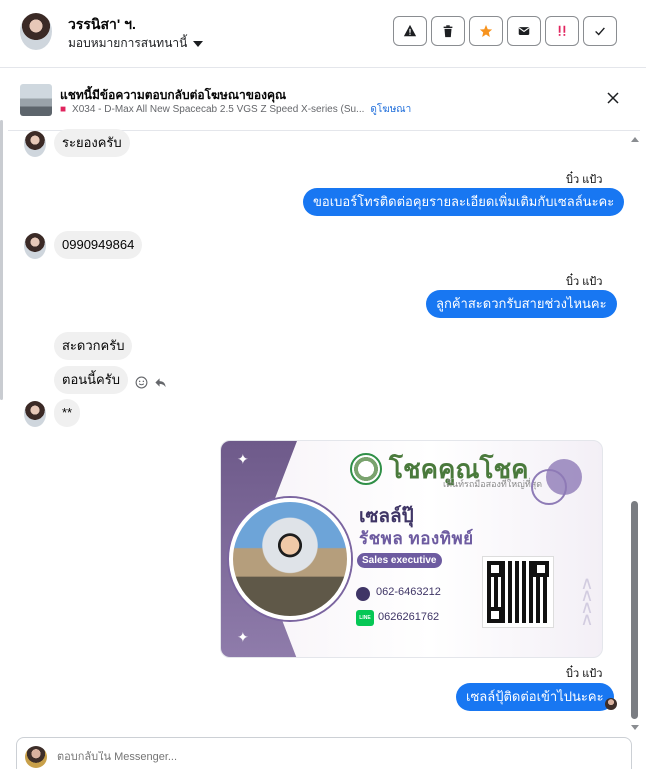 Image resolution: width=646 pixels, height=769 pixels. Describe the element at coordinates (493, 484) in the screenshot. I see `card-tagline: เต็นท์รถมือสองที่ใหญ่ที่สุด` at that location.